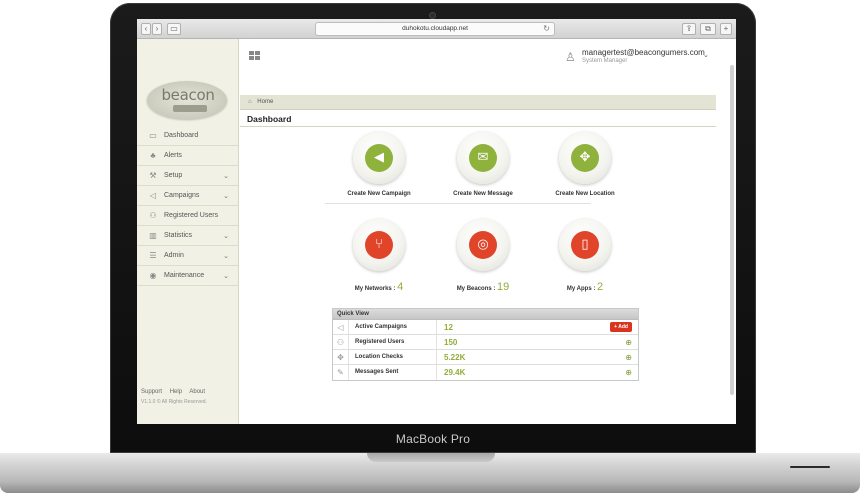  I want to click on wrench-icon: ⚒, so click(153, 175).